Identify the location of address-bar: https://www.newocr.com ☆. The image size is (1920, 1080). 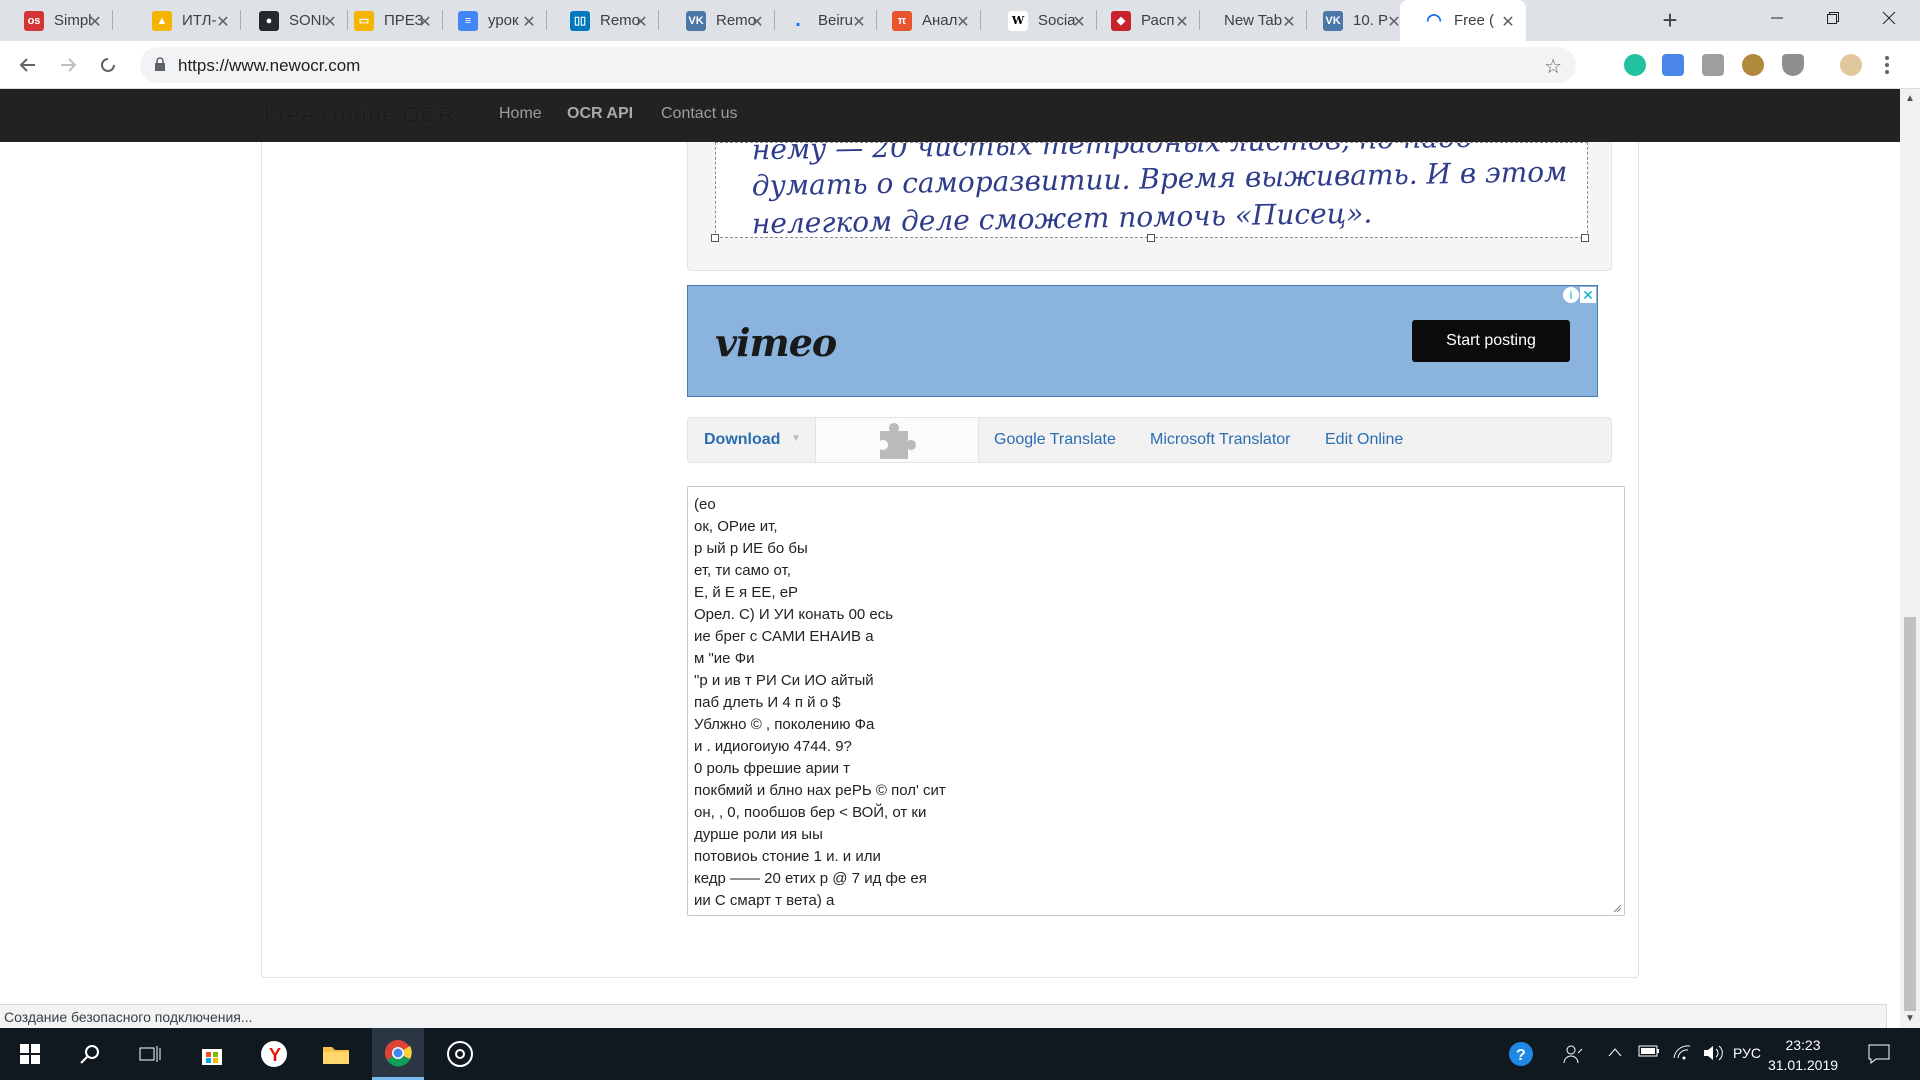
(858, 65).